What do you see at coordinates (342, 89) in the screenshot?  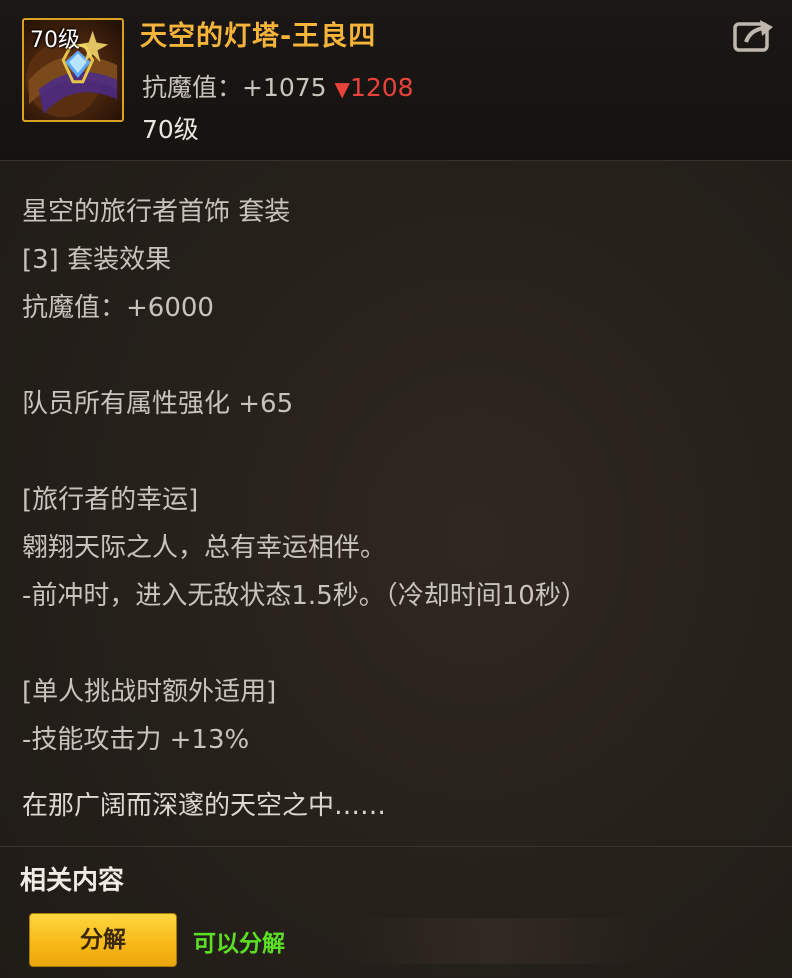 I see `down-arrow-icon: ▼` at bounding box center [342, 89].